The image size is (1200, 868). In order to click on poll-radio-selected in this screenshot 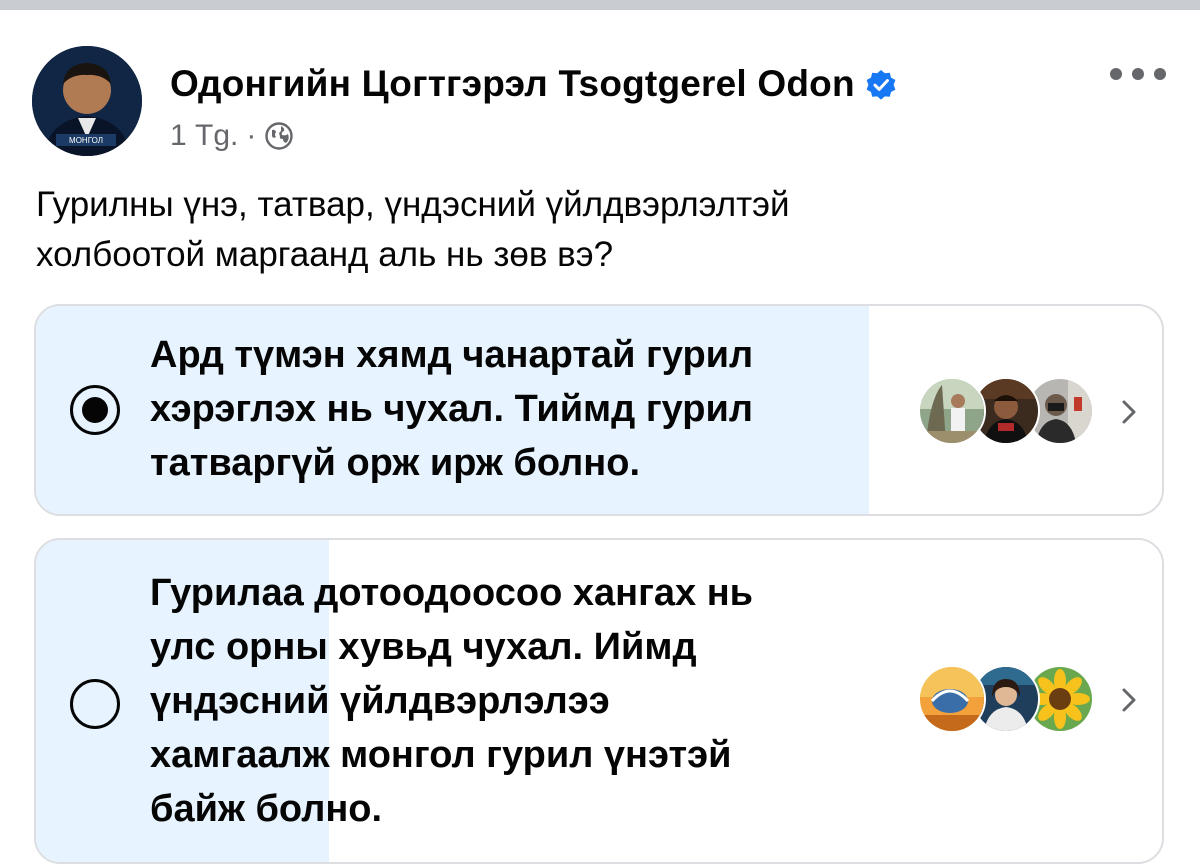, I will do `click(95, 410)`.